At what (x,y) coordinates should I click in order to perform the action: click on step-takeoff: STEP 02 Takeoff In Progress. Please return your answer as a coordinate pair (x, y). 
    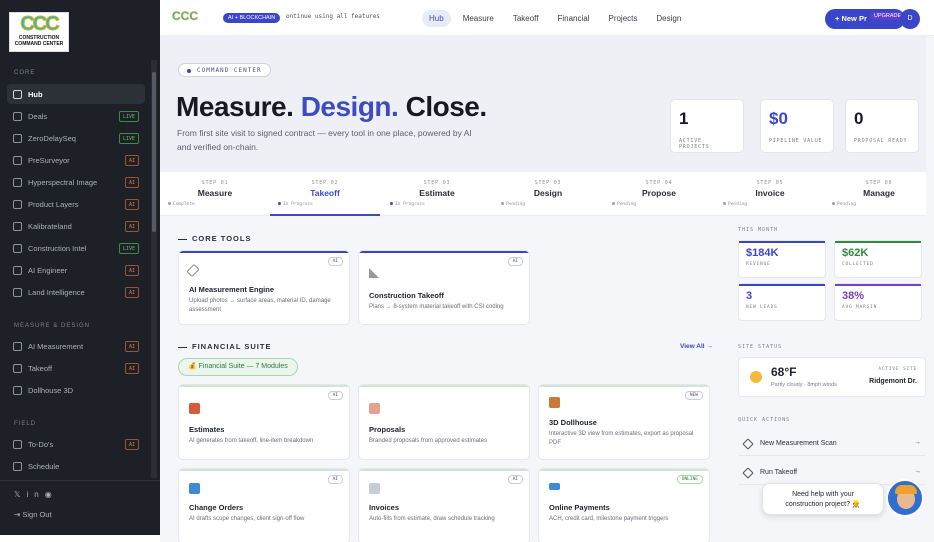
    Looking at the image, I should click on (325, 194).